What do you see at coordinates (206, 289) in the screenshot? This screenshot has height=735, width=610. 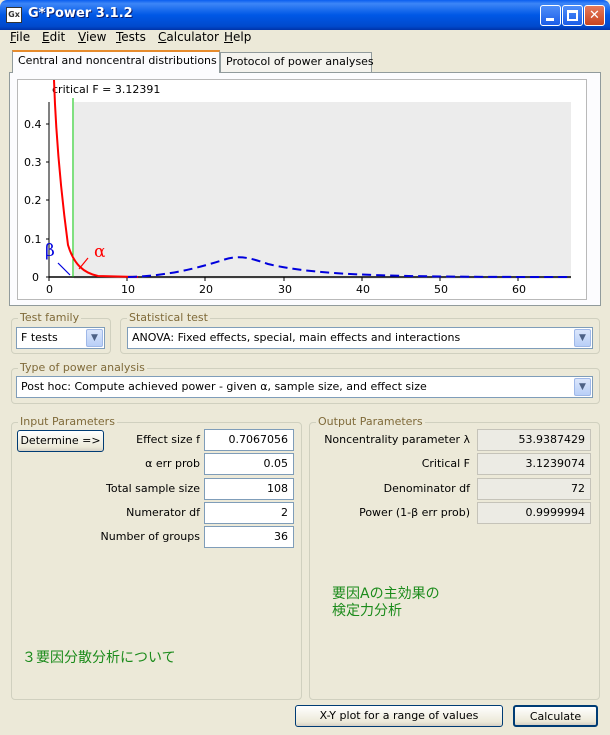 I see `x-tick-label: 20` at bounding box center [206, 289].